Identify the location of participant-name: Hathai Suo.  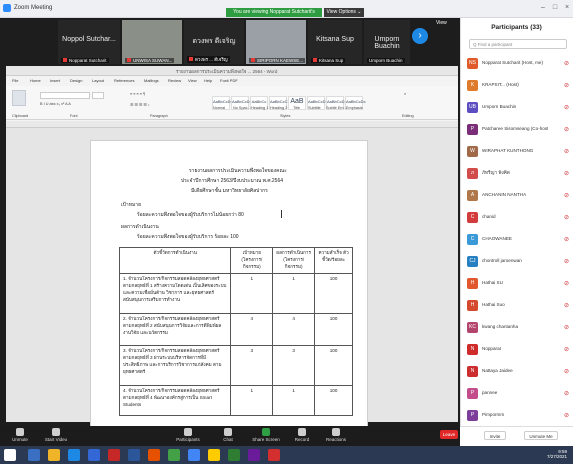
(493, 304).